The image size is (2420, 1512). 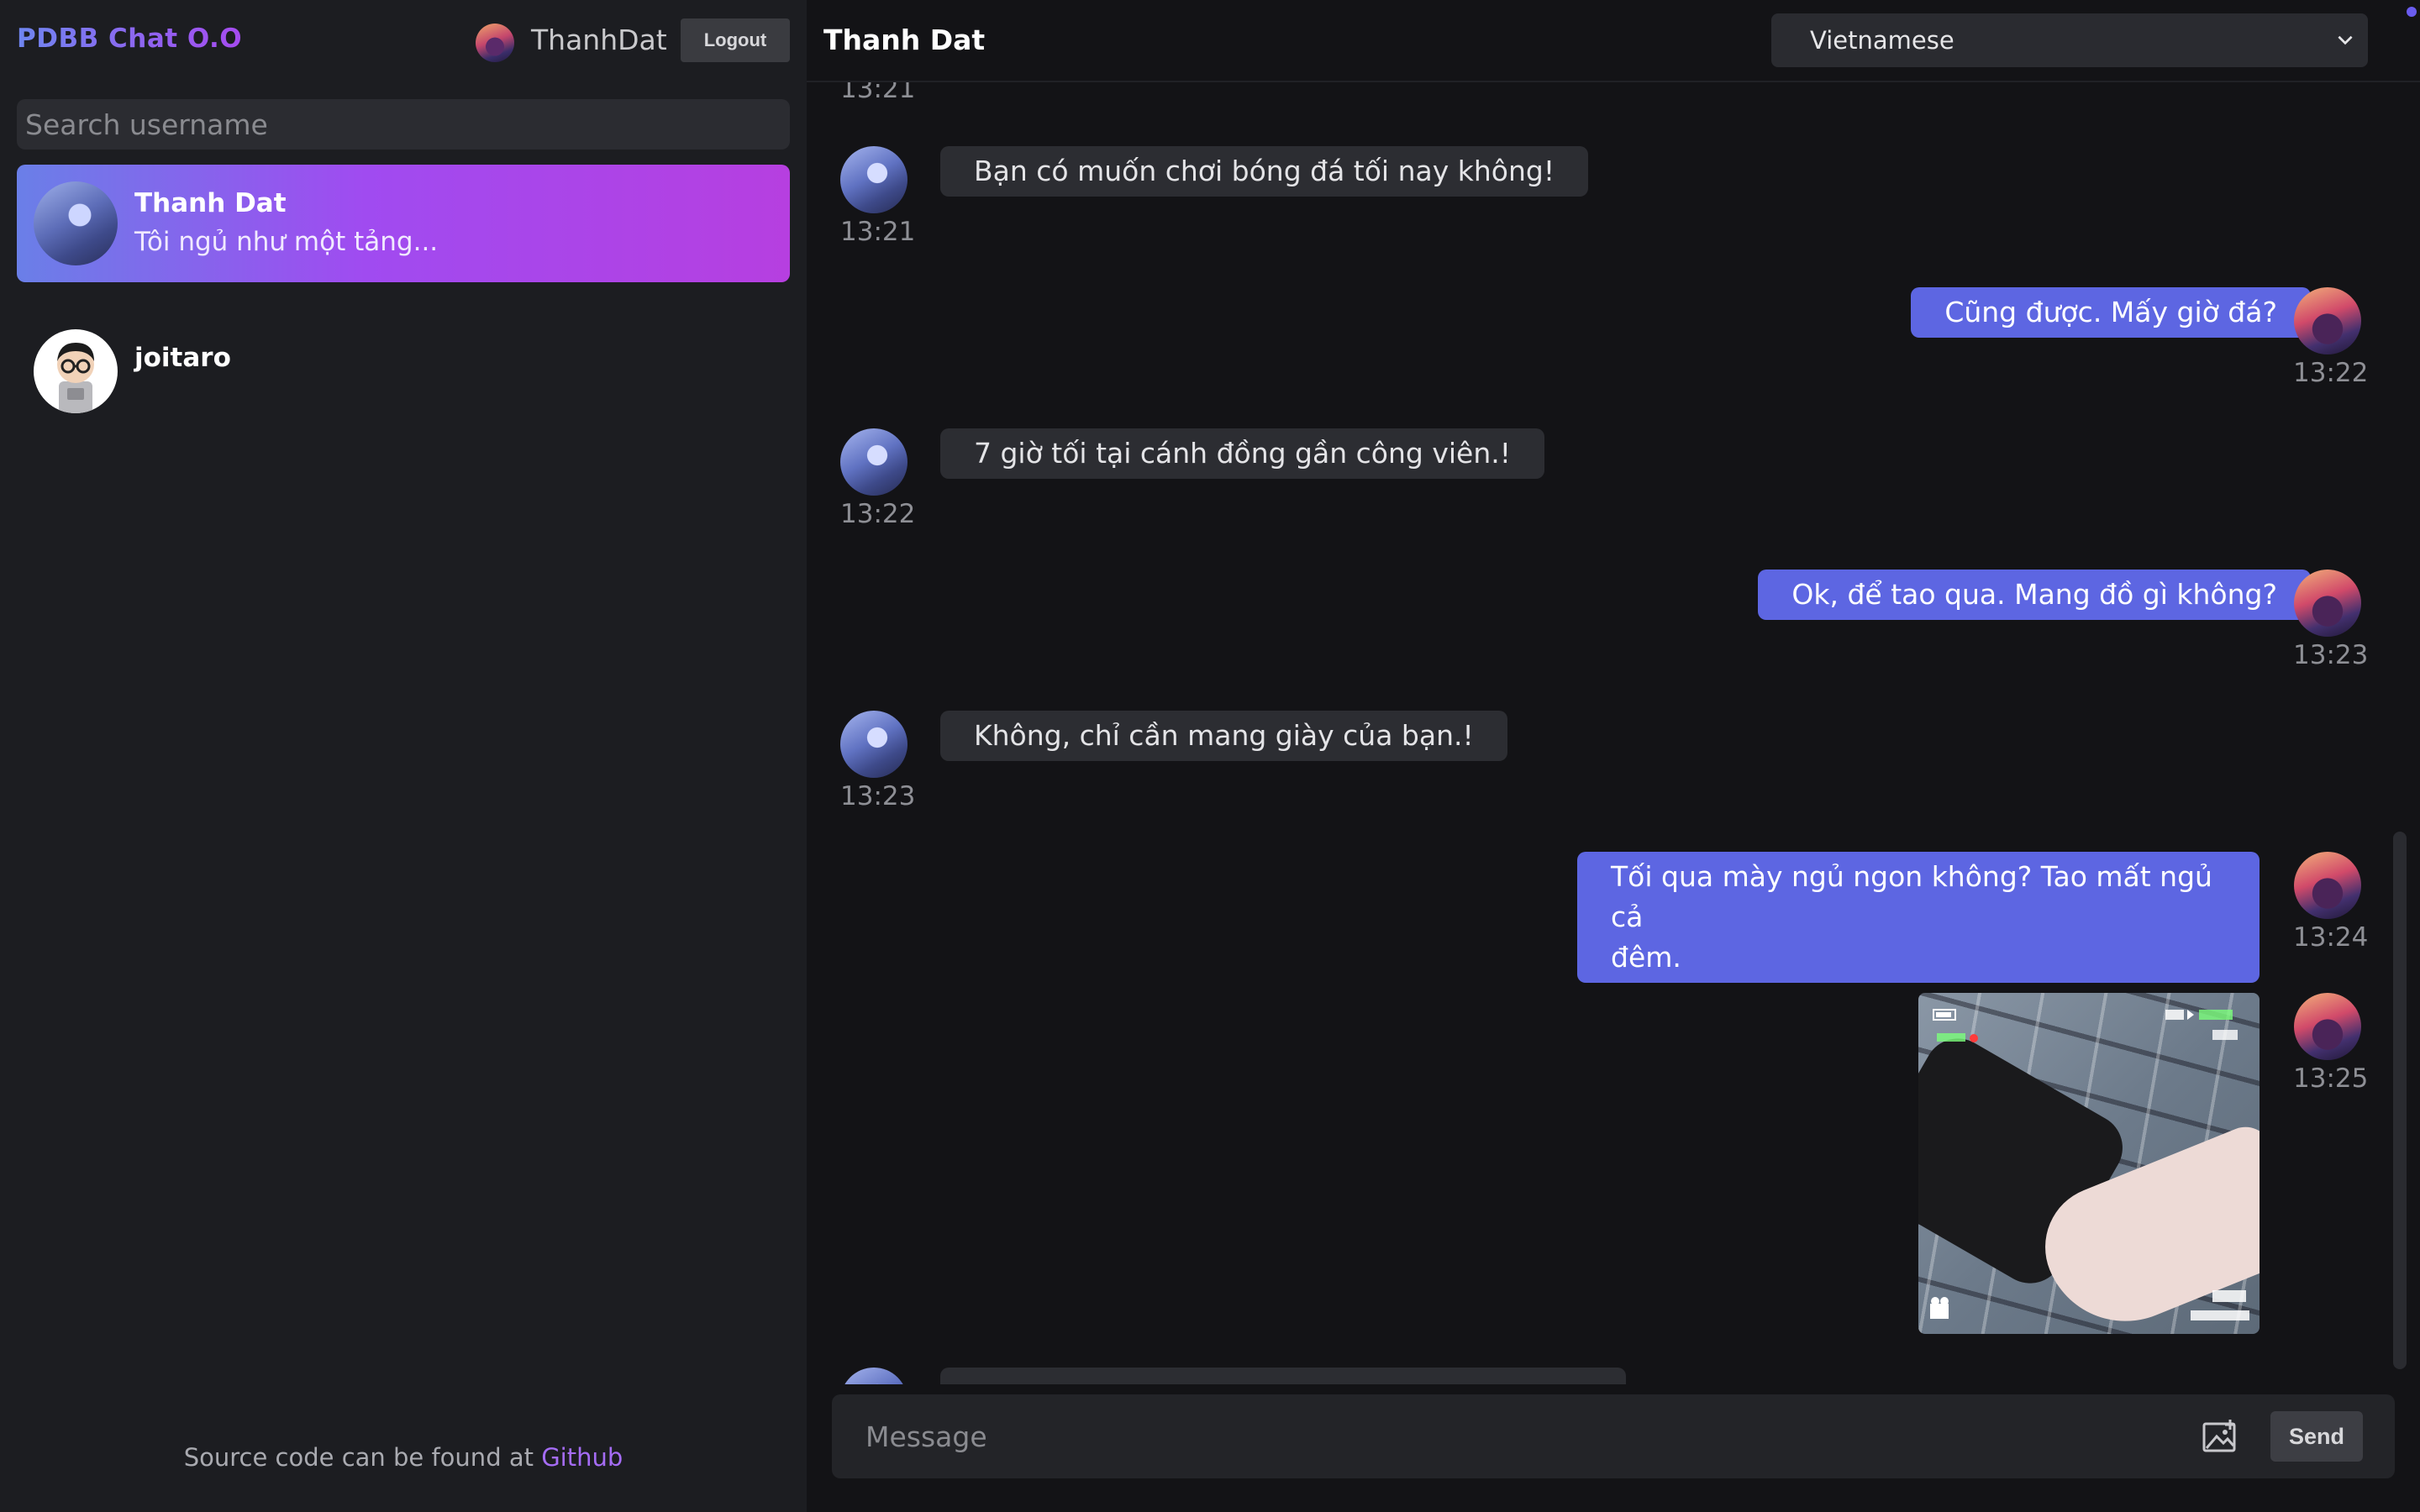 What do you see at coordinates (2331, 937) in the screenshot?
I see `message-time: 13:24` at bounding box center [2331, 937].